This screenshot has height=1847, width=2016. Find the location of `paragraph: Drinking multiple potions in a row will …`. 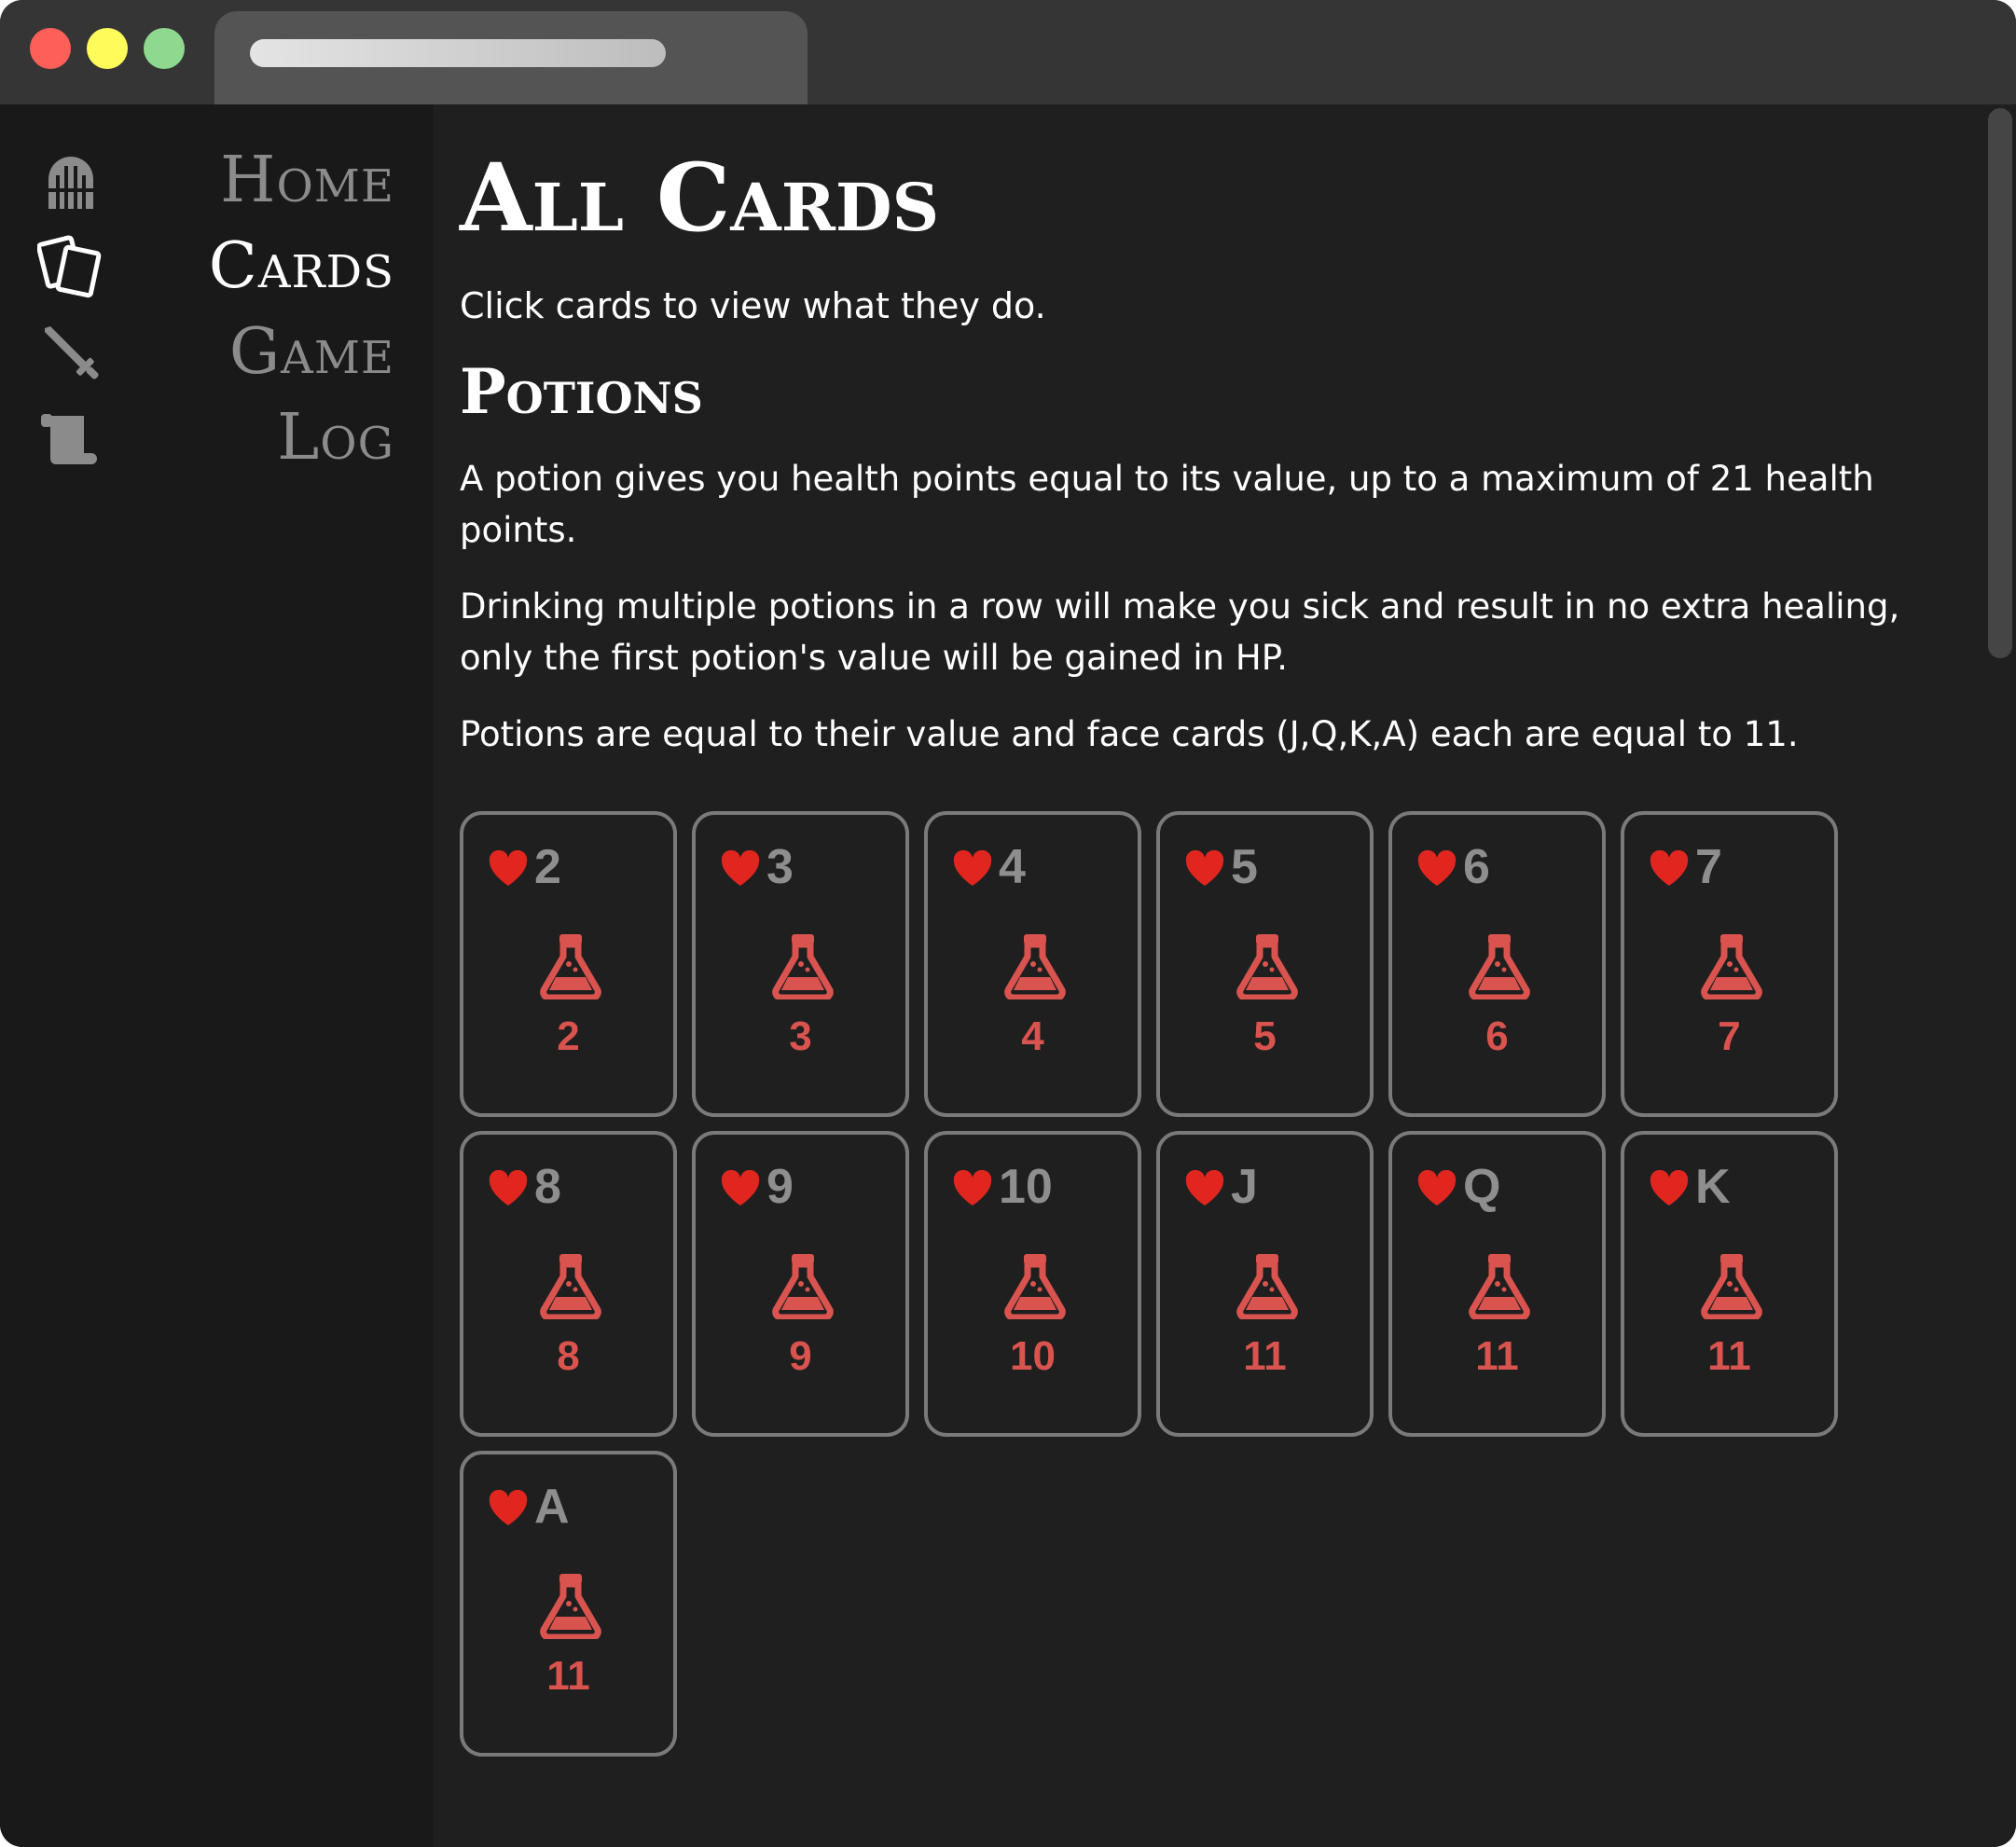

paragraph: Drinking multiple potions in a row will … is located at coordinates (1180, 632).